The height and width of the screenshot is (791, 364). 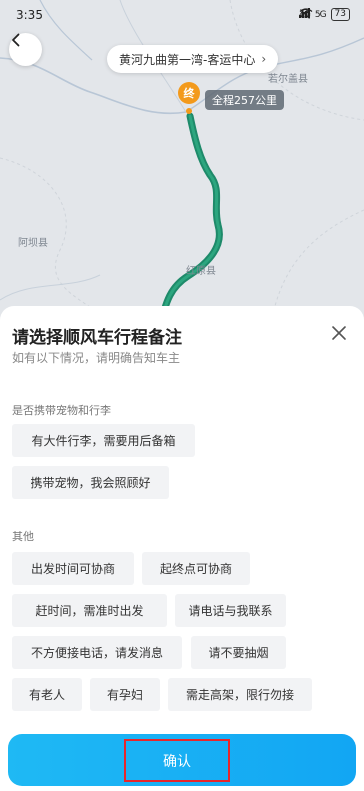 What do you see at coordinates (230, 610) in the screenshot?
I see `option-call-me: 请电话与我联系` at bounding box center [230, 610].